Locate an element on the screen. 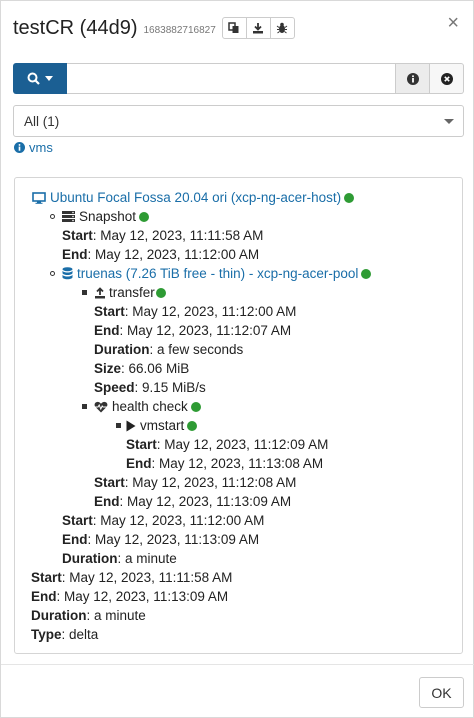 This screenshot has height=718, width=474. vm-status-dot is located at coordinates (349, 197).